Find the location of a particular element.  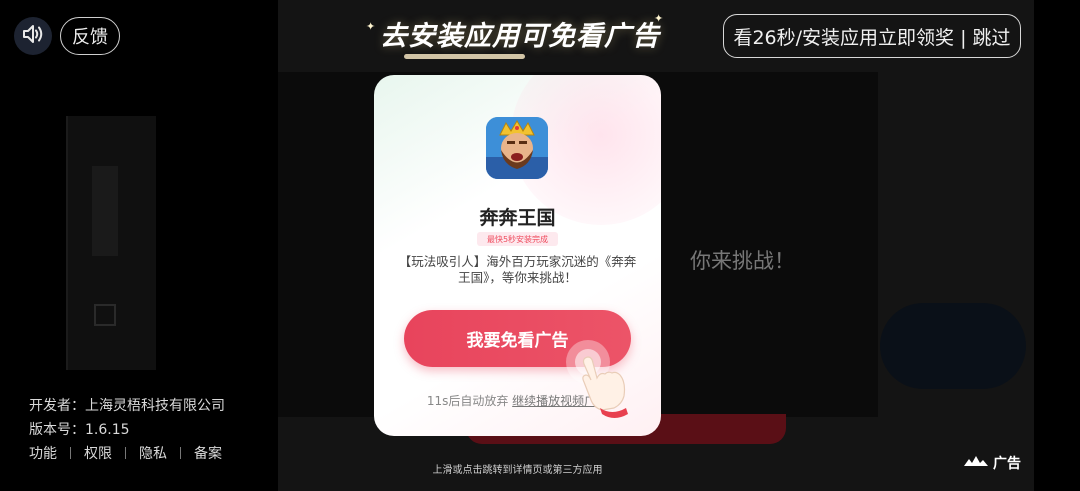

app-icon is located at coordinates (517, 148).